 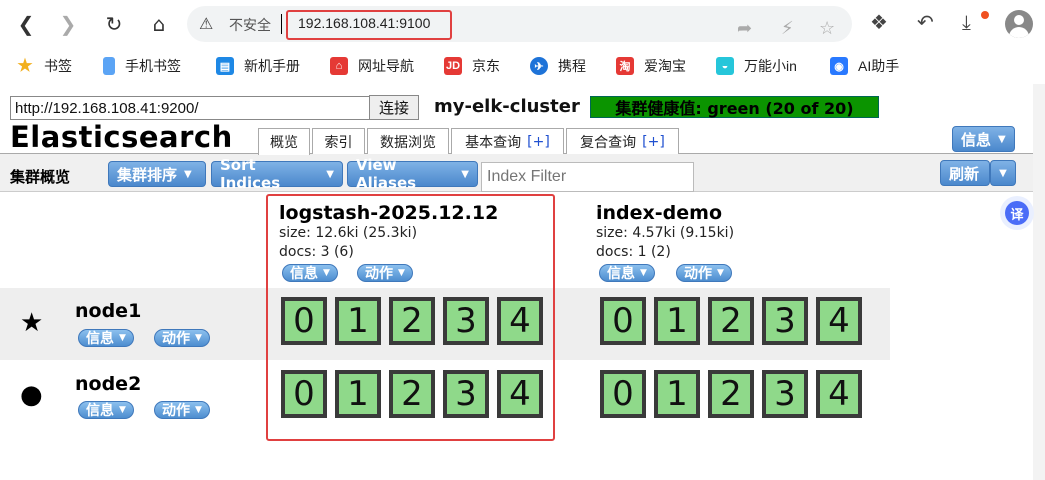 I want to click on bookmark-item: 淘爱淘宝, so click(x=651, y=66).